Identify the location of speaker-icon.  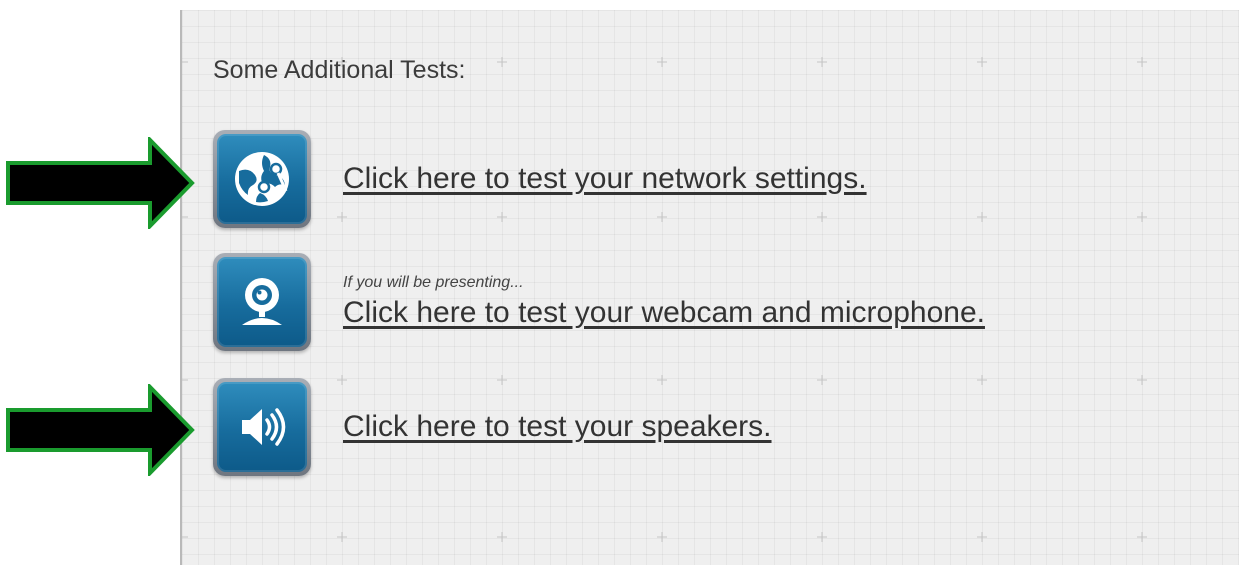
(264, 427).